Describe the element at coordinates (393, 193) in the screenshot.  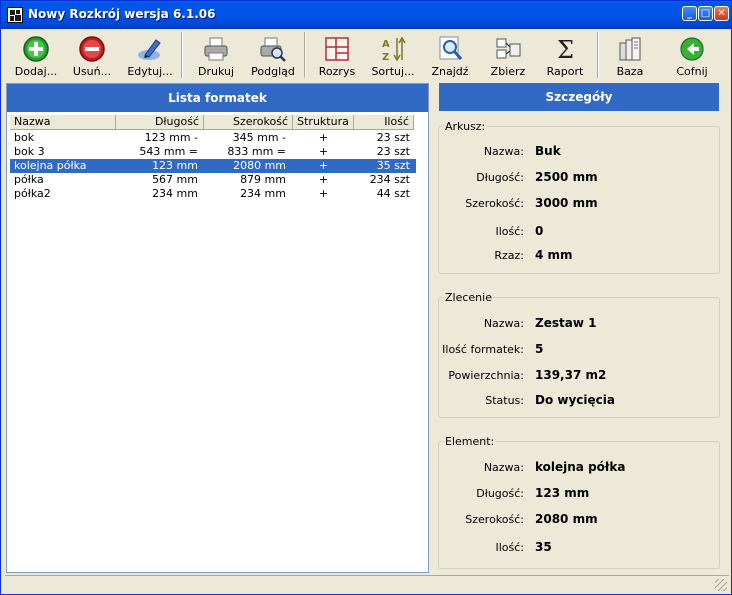
I see `row-quantity: 44 szt` at that location.